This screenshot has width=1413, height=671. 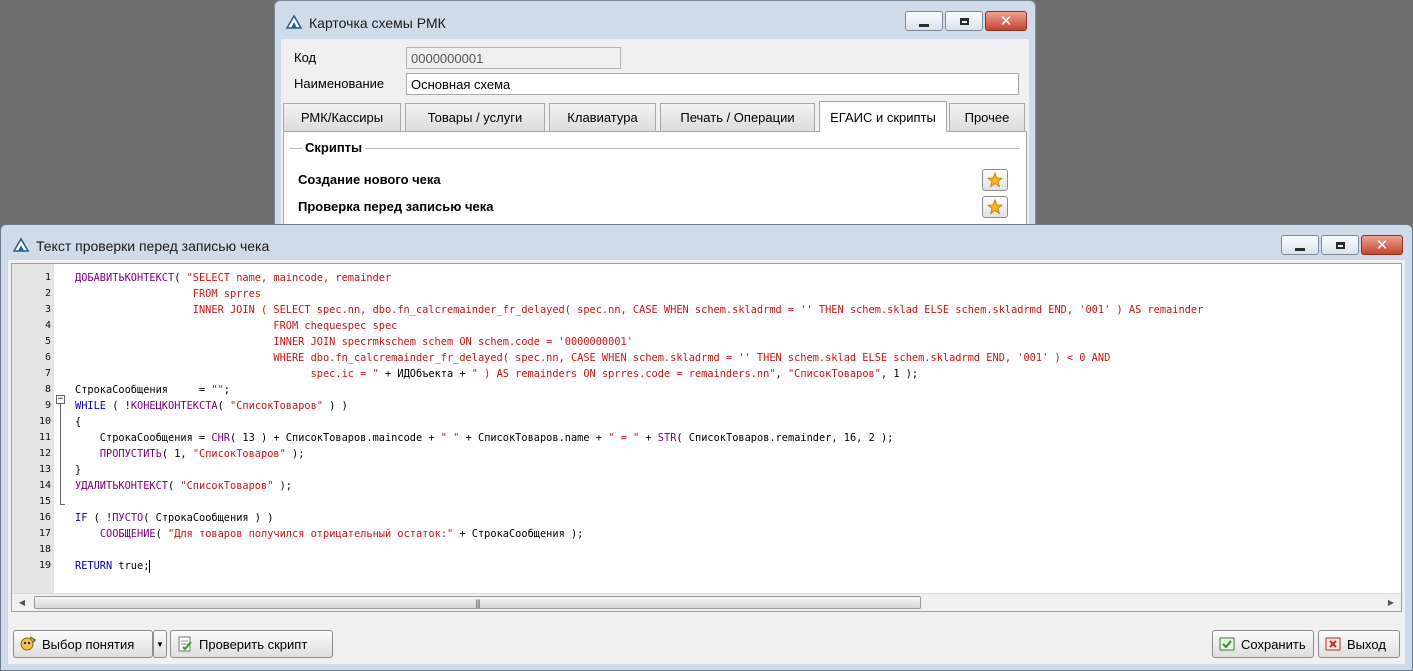 I want to click on concept-icon, so click(x=28, y=644).